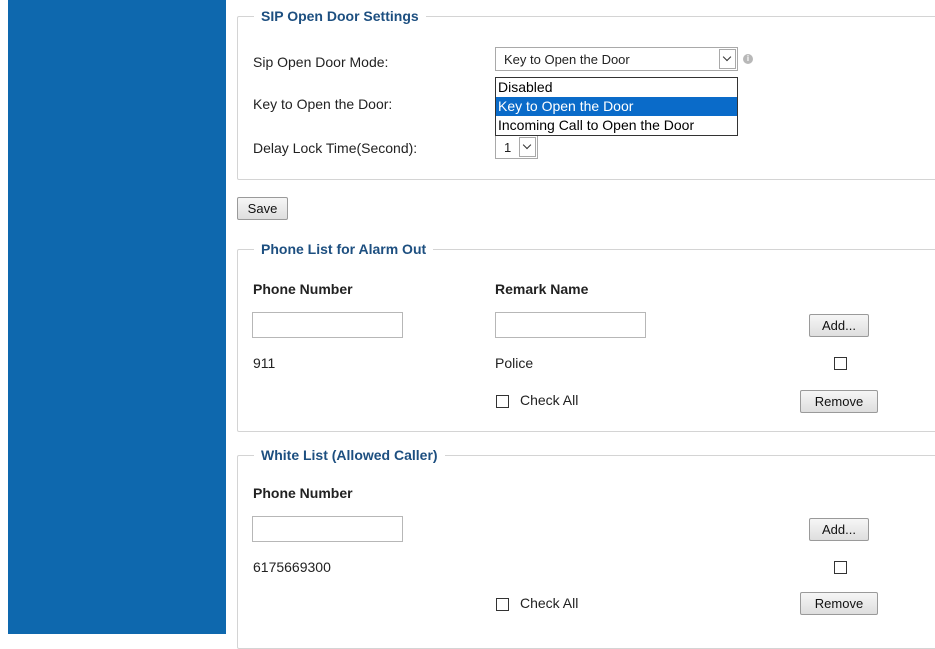 The height and width of the screenshot is (649, 935). I want to click on delay-lock-time-label: Delay Lock Time(Second):, so click(335, 148).